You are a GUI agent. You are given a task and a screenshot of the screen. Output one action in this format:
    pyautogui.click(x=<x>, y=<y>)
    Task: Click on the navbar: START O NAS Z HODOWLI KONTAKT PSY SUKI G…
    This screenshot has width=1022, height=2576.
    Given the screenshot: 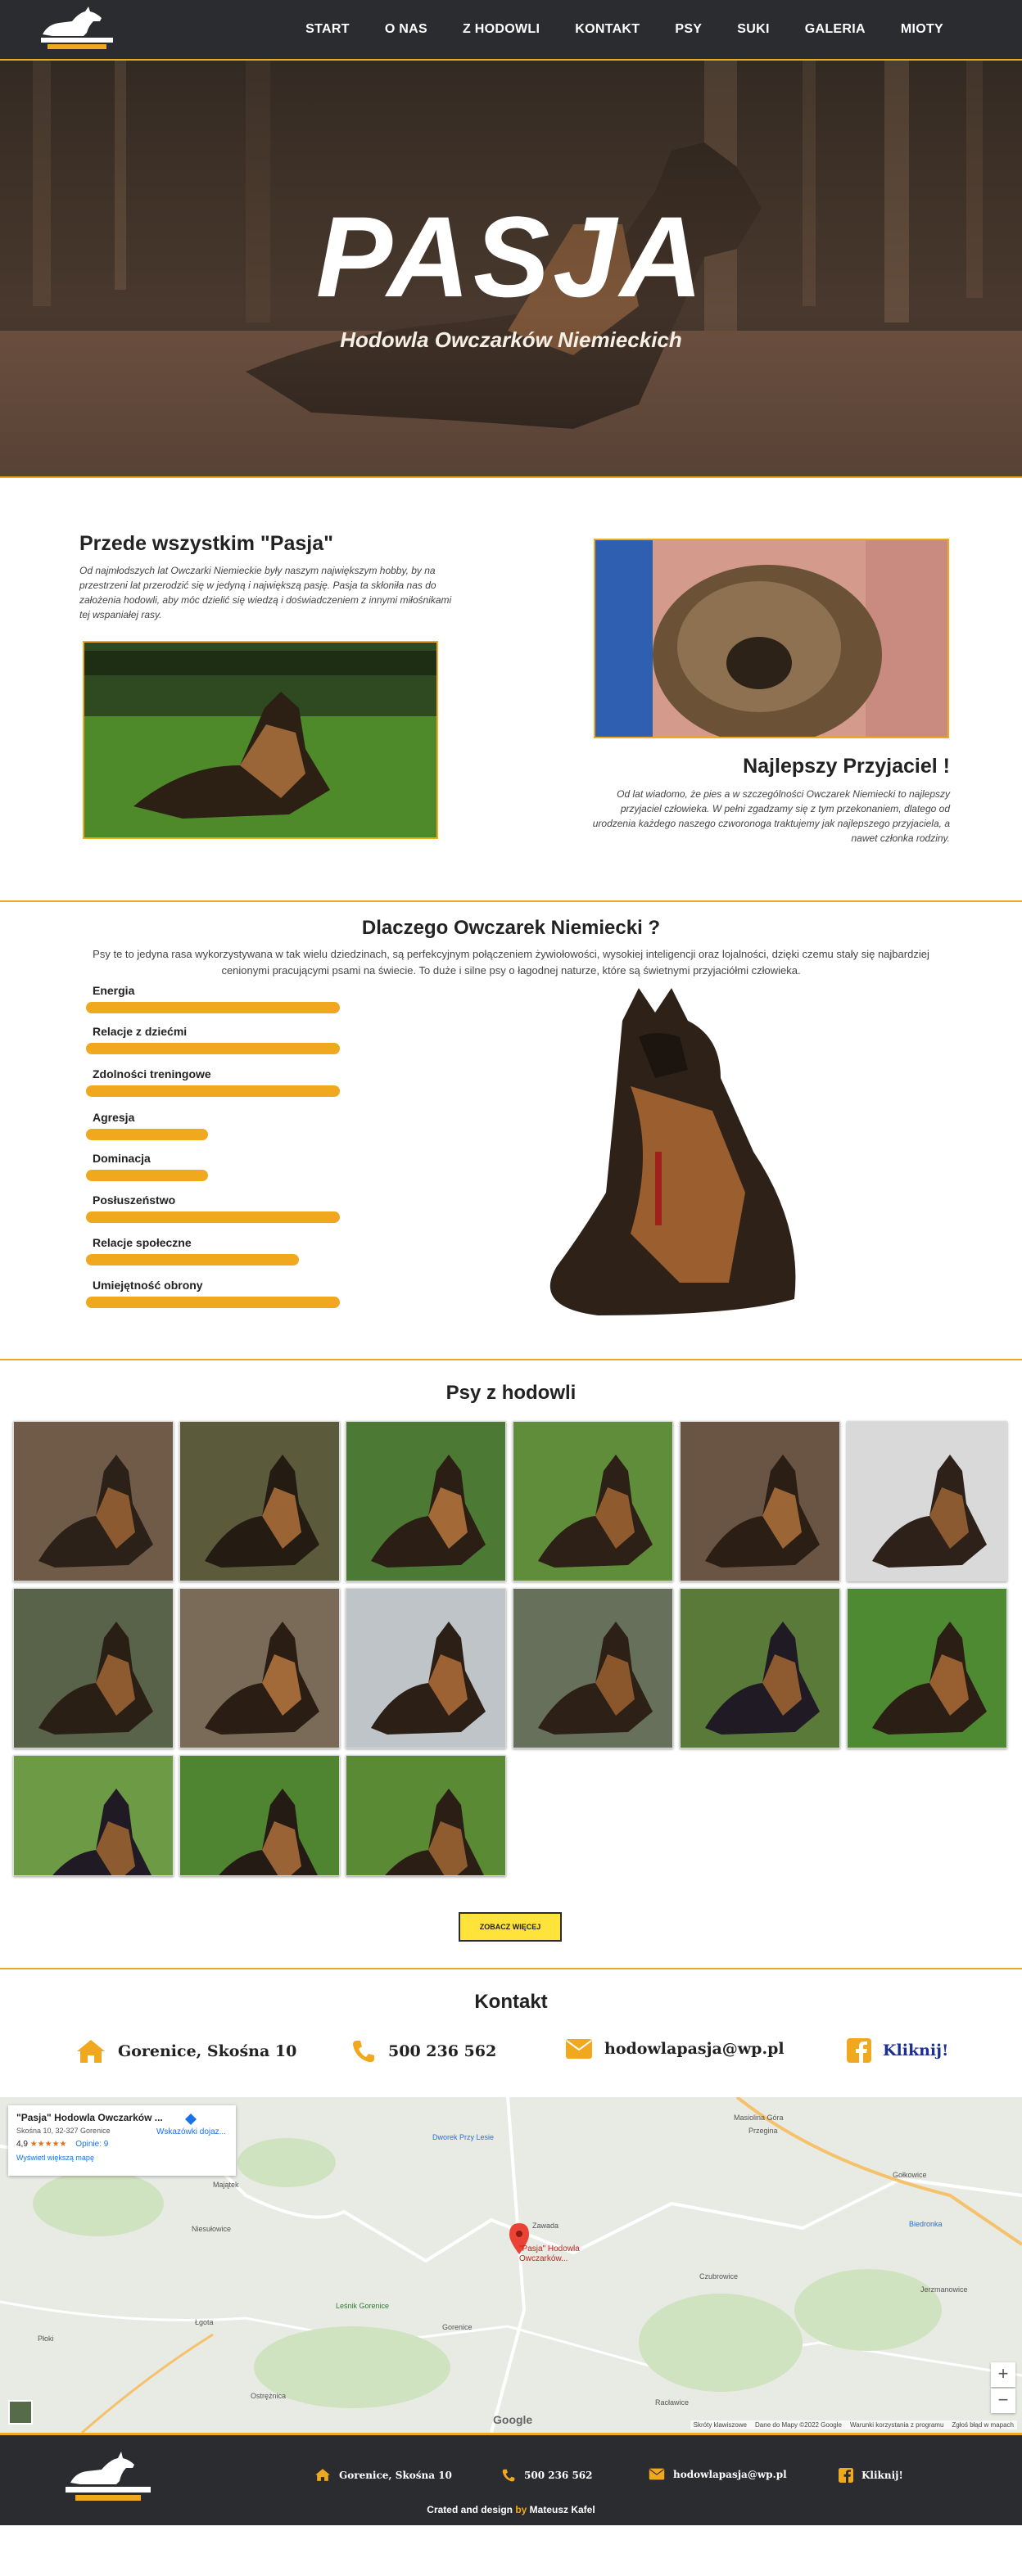 What is the action you would take?
    pyautogui.click(x=511, y=29)
    